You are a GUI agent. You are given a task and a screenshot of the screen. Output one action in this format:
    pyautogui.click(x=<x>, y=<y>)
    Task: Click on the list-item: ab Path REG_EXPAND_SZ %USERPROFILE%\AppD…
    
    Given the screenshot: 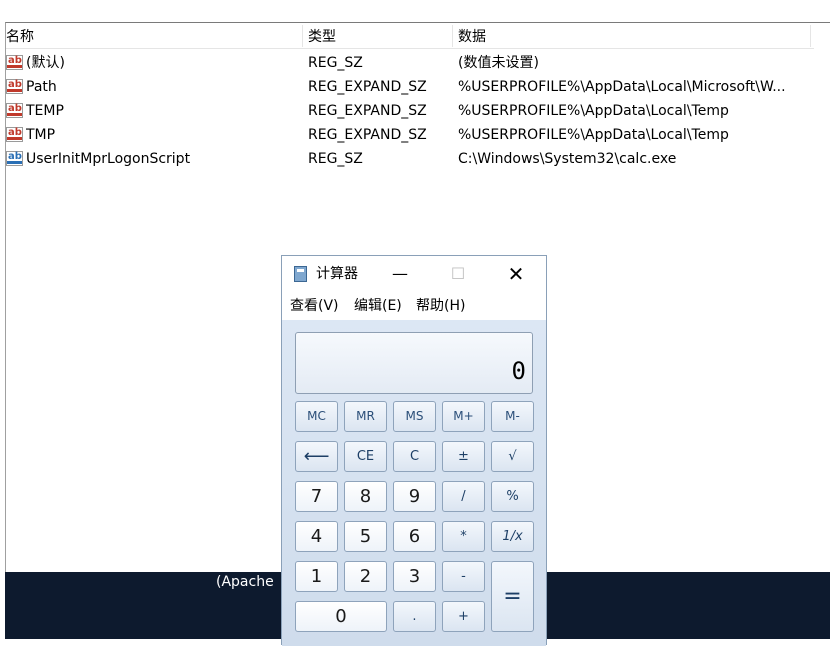 What is the action you would take?
    pyautogui.click(x=416, y=87)
    